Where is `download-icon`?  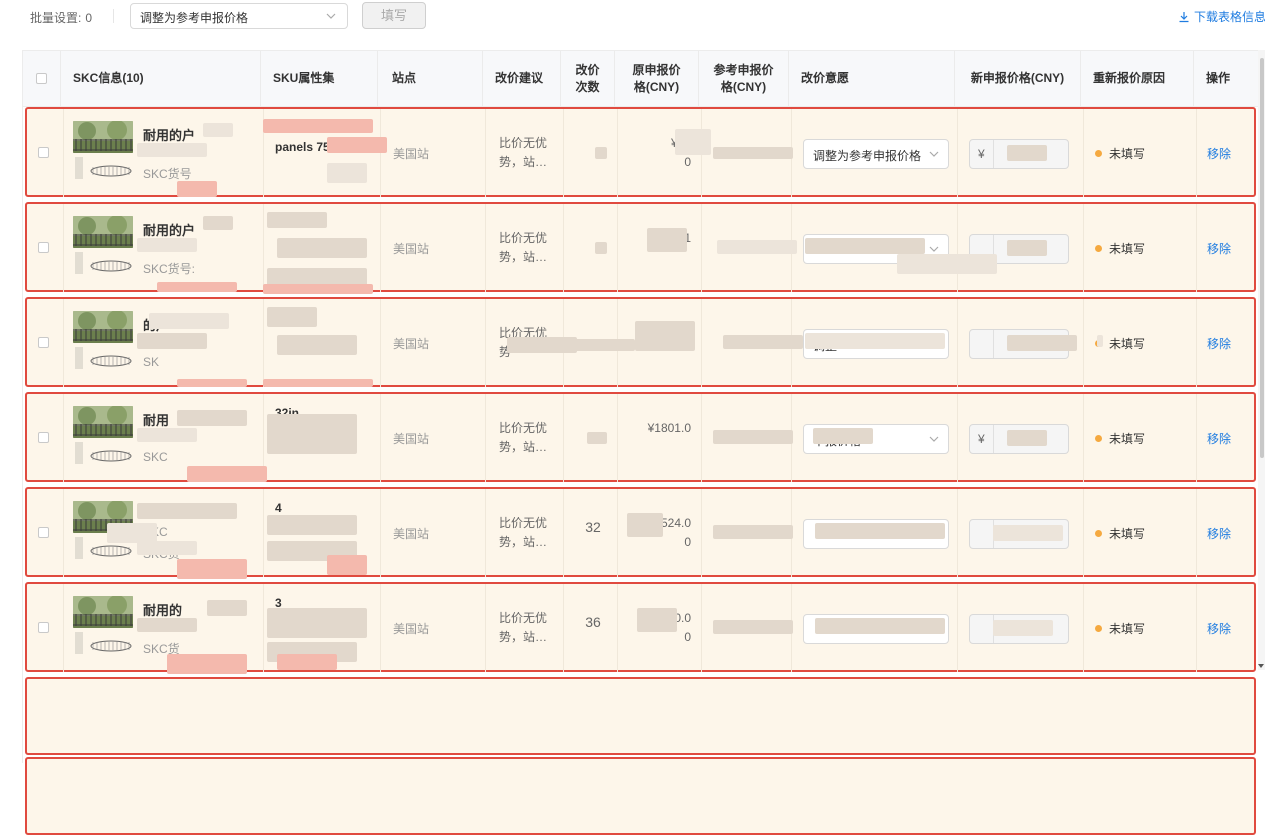
download-icon is located at coordinates (1184, 16).